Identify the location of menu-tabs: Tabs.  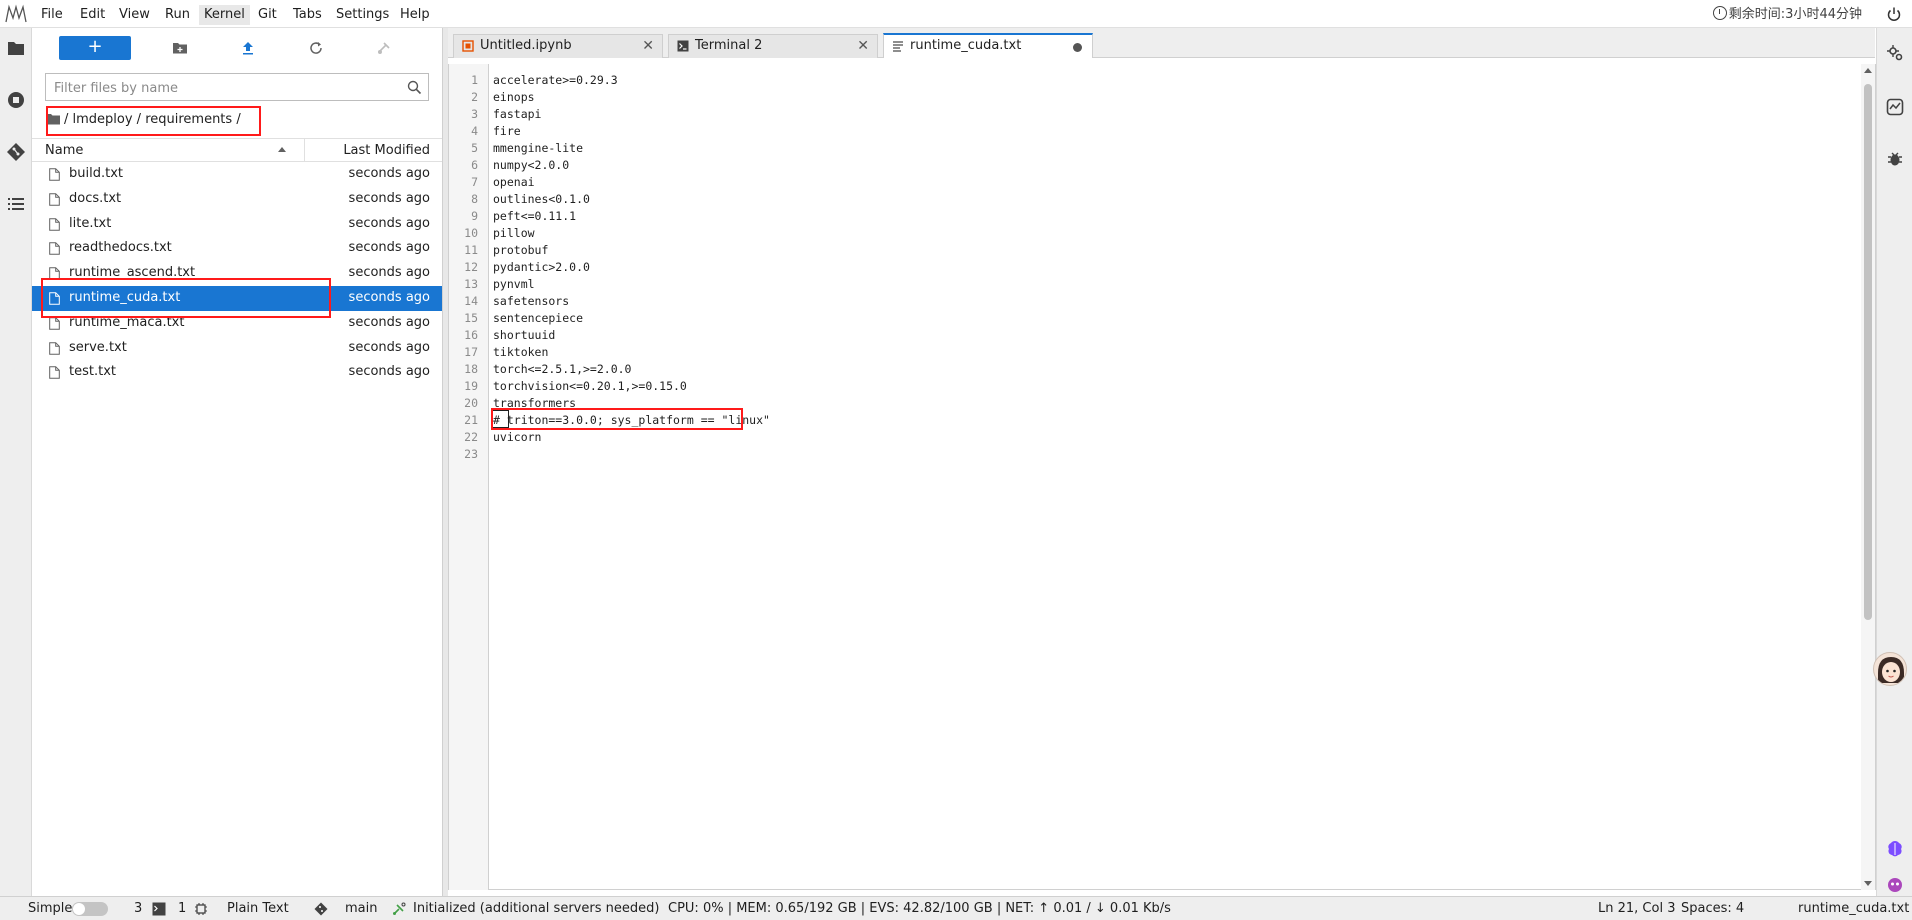
(307, 15).